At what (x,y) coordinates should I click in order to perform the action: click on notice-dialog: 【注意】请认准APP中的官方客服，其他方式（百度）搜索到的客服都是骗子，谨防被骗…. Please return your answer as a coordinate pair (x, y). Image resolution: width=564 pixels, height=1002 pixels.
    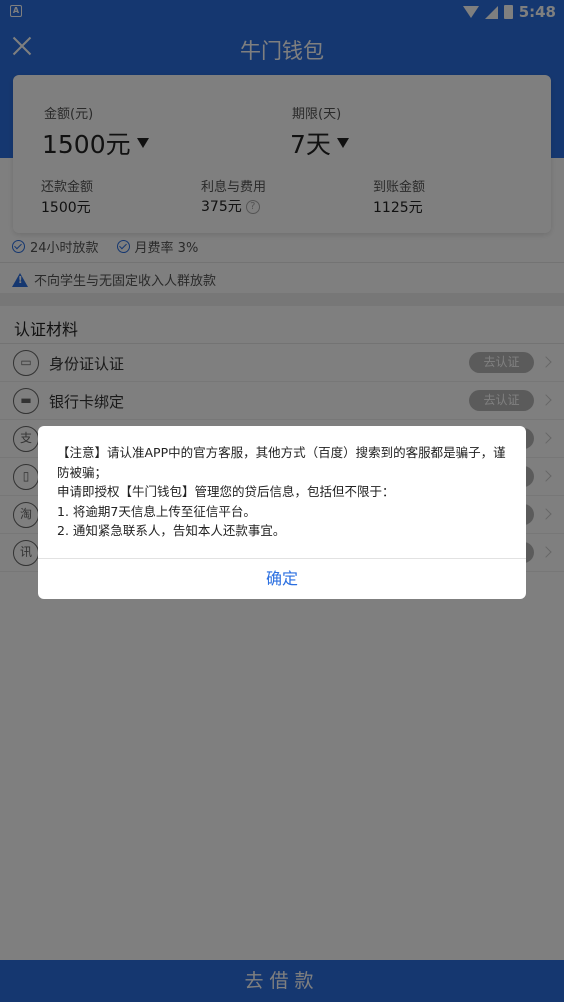
    Looking at the image, I should click on (282, 512).